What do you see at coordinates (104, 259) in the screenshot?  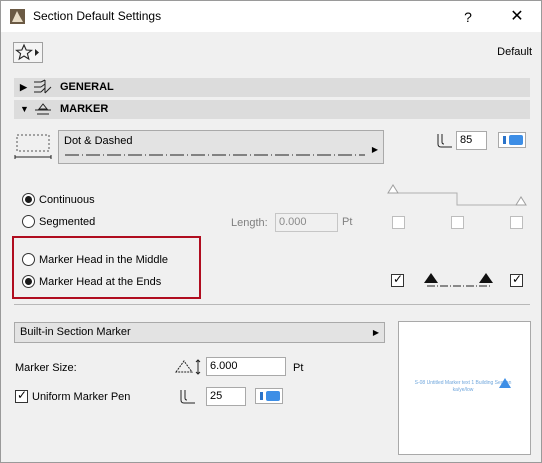 I see `marker-head-middle-label: Marker Head in the Middle` at bounding box center [104, 259].